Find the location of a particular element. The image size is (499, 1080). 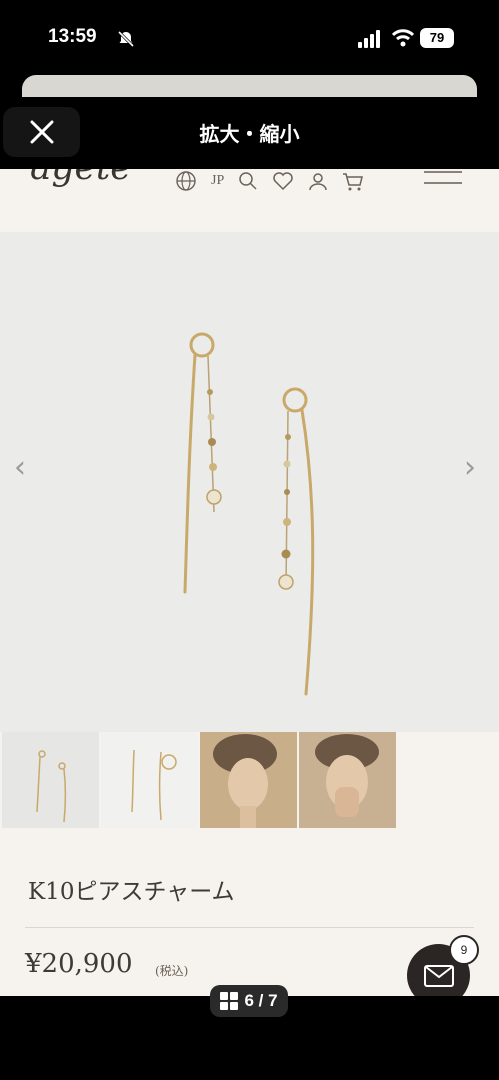

viewer-title: 拡大・縮小 is located at coordinates (249, 134).